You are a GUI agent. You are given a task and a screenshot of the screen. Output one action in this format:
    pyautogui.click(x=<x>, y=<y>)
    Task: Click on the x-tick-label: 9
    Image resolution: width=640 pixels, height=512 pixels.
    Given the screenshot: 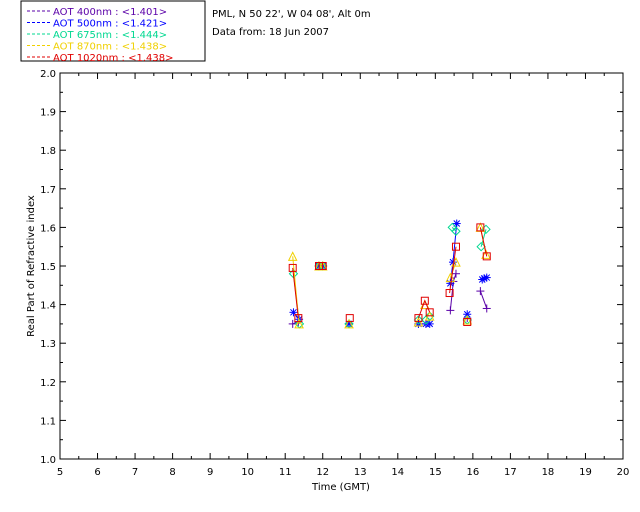 What is the action you would take?
    pyautogui.click(x=210, y=472)
    